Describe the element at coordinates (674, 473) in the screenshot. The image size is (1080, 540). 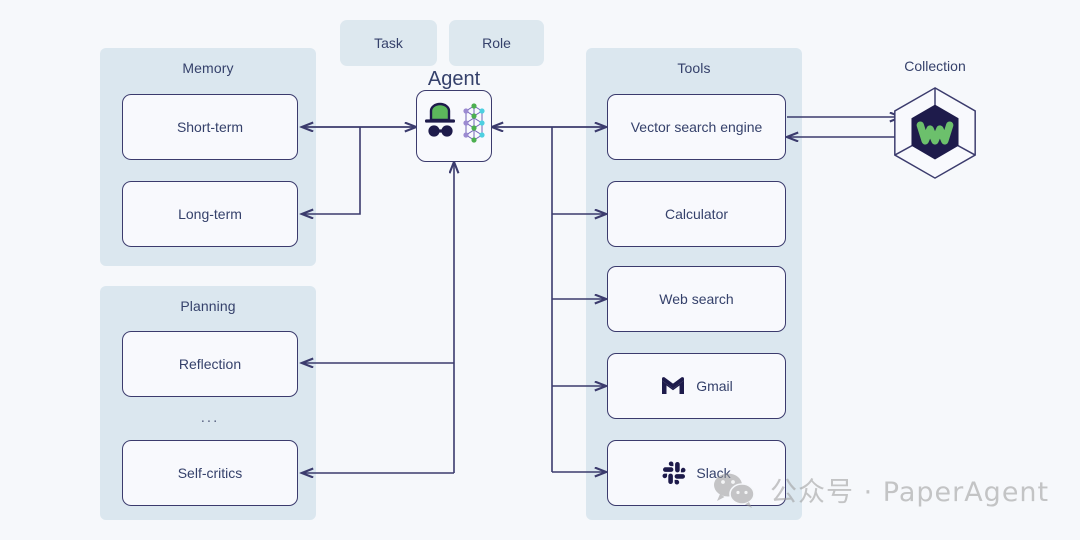
I see `slack-icon` at that location.